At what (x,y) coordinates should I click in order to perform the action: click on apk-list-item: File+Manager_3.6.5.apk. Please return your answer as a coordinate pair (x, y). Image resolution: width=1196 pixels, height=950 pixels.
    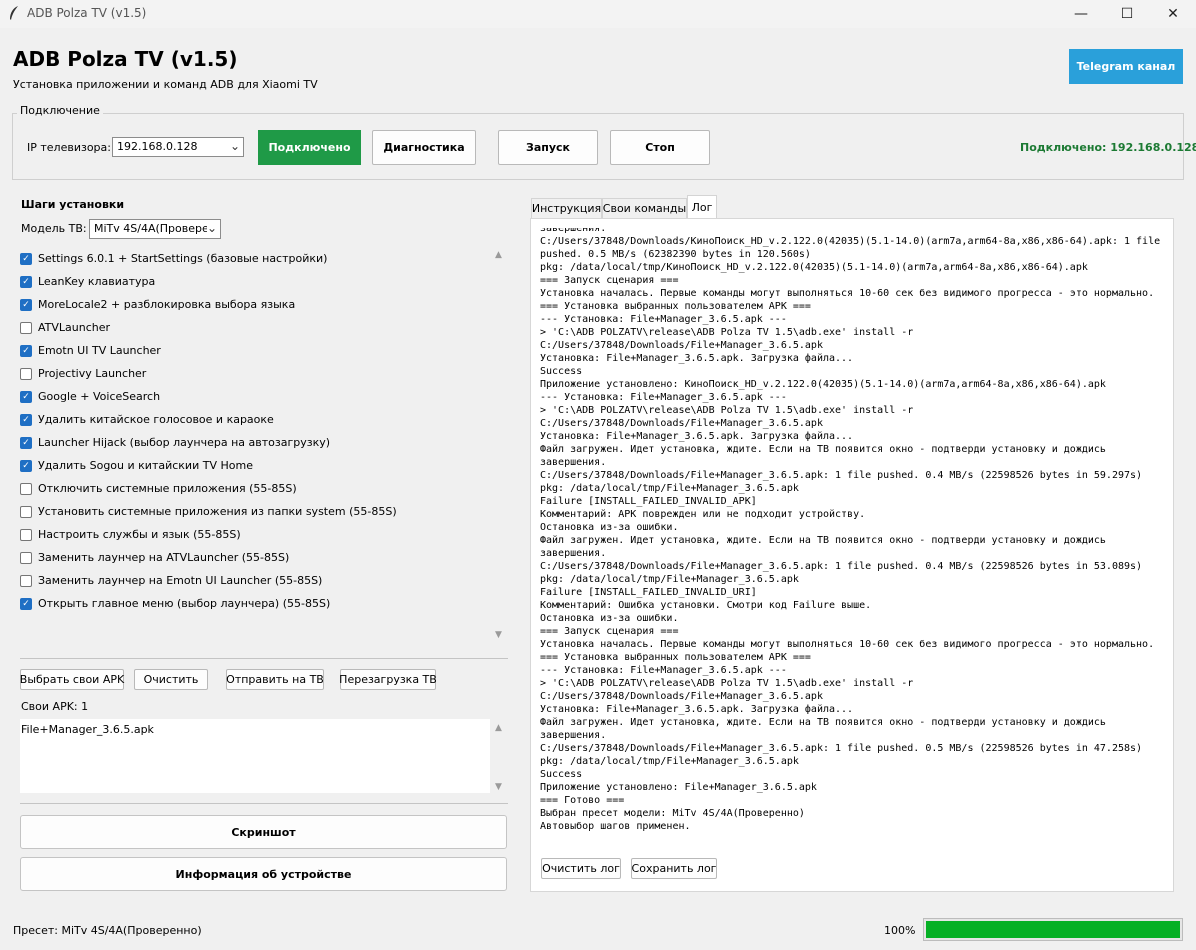
    Looking at the image, I should click on (255, 729).